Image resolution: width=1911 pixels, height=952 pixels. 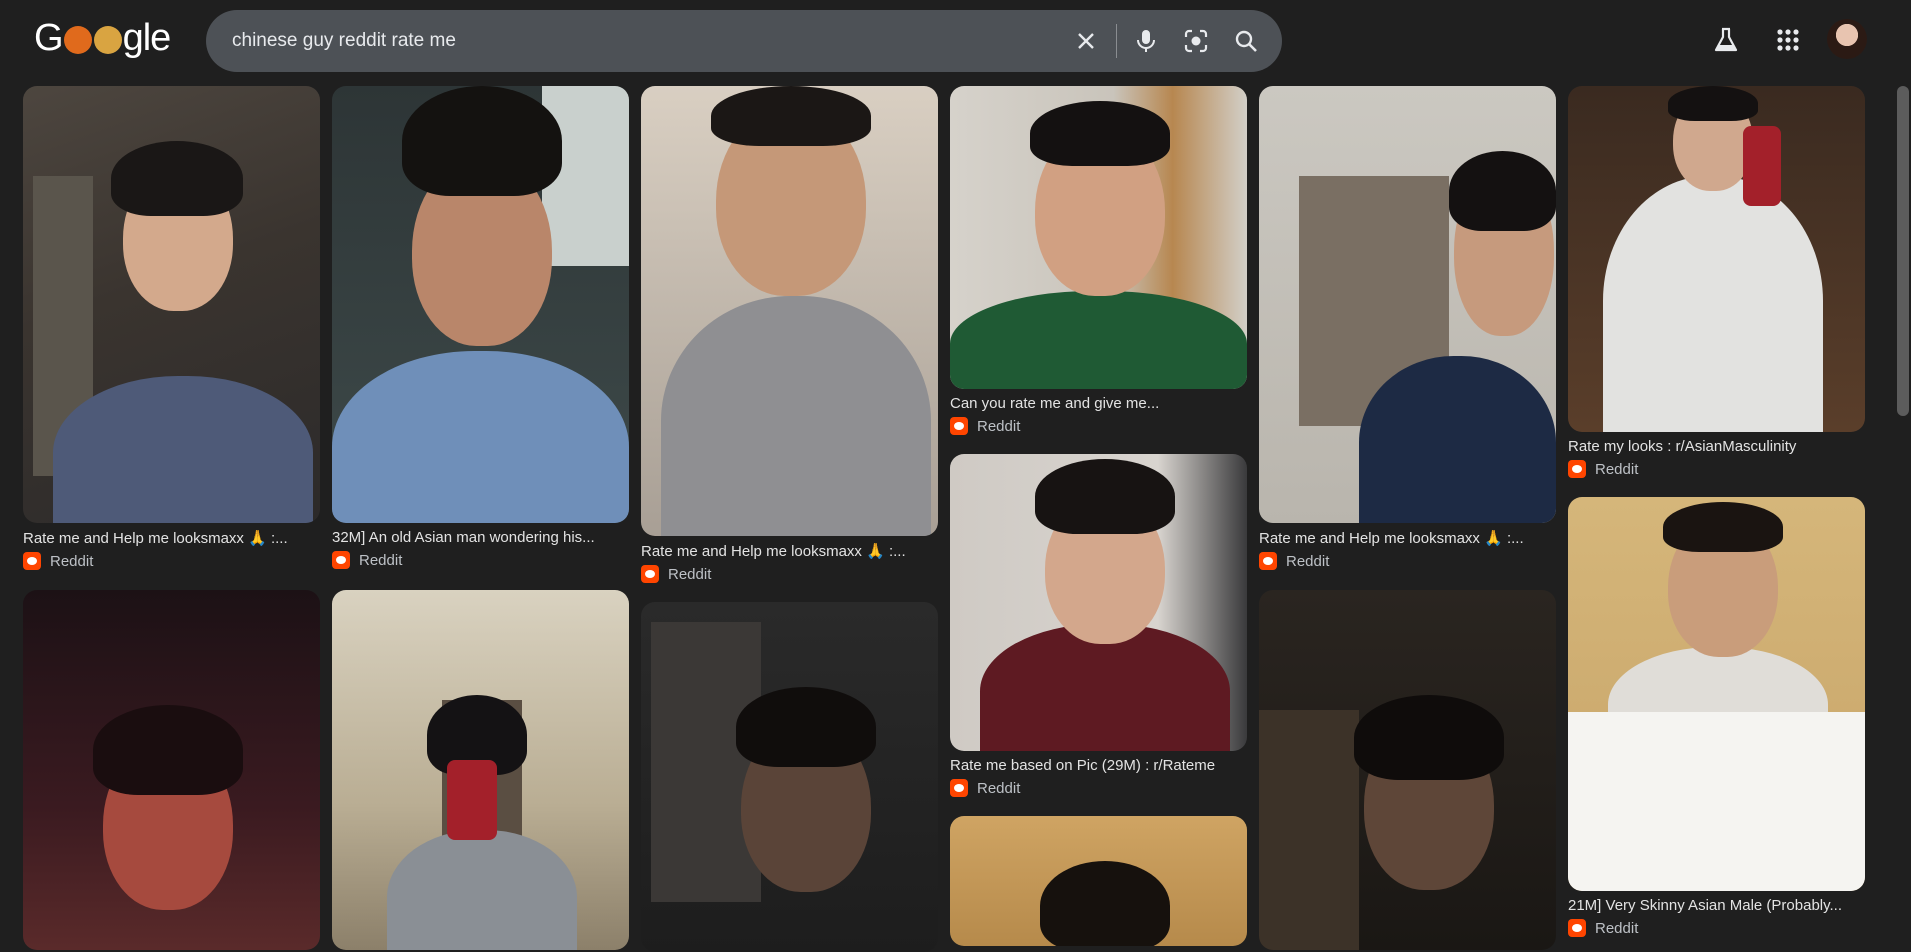 I want to click on search-input: chinese guy reddit rate me, so click(x=344, y=41).